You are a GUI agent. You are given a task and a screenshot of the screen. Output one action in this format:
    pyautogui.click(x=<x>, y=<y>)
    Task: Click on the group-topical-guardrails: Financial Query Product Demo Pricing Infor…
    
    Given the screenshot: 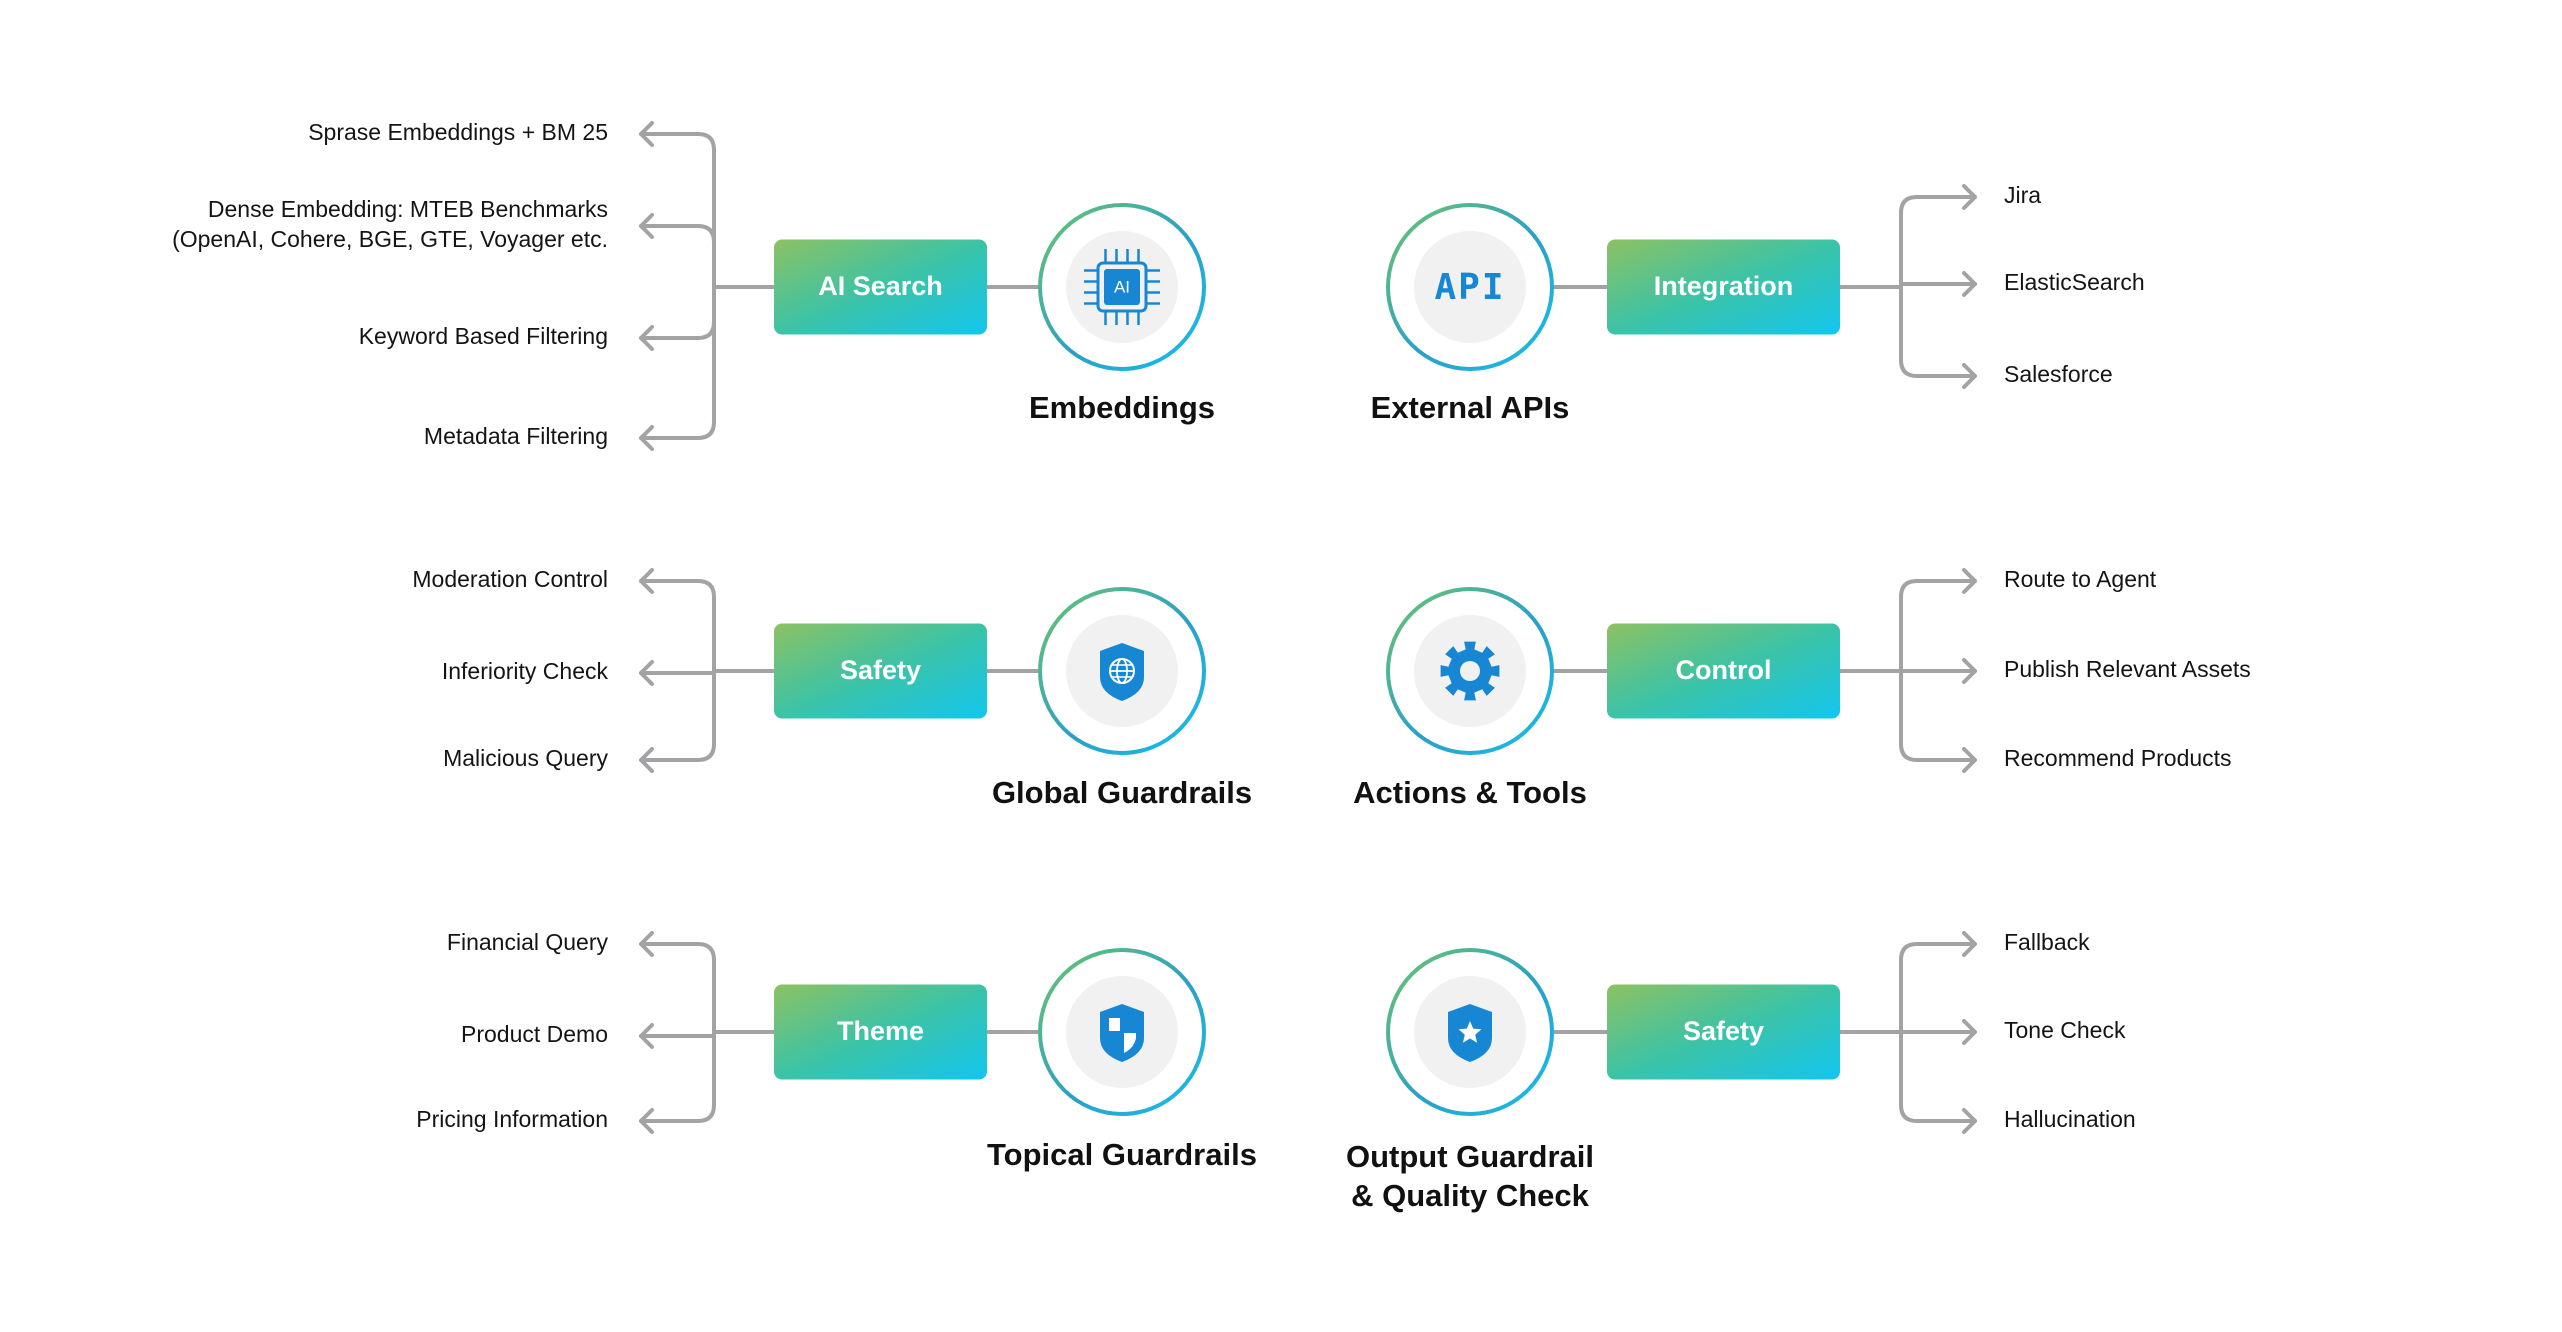 What is the action you would take?
    pyautogui.click(x=836, y=1050)
    